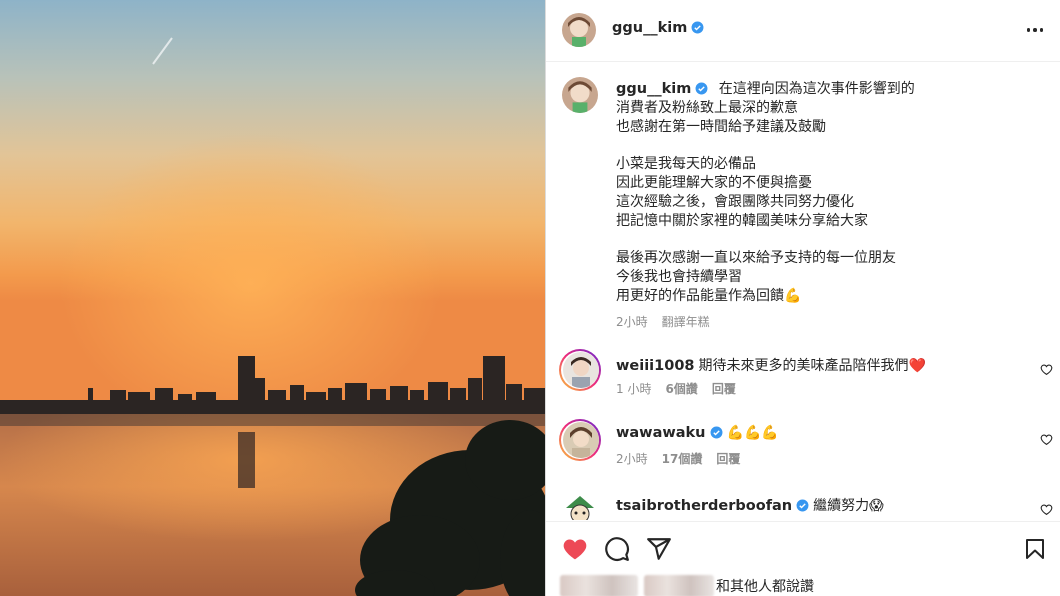  What do you see at coordinates (803, 449) in the screenshot?
I see `comment-item: wawawaku 💪💪💪 2小時 17個讚 回覆` at bounding box center [803, 449].